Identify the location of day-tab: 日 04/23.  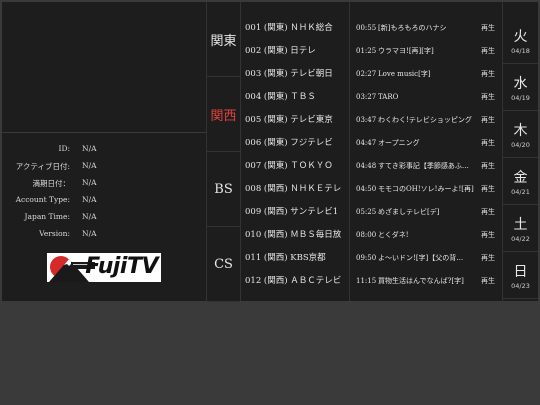
(520, 275).